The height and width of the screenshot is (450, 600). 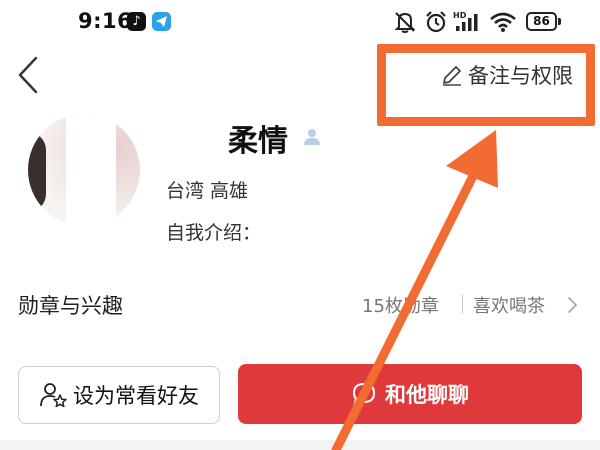 What do you see at coordinates (53, 395) in the screenshot?
I see `user-star-icon` at bounding box center [53, 395].